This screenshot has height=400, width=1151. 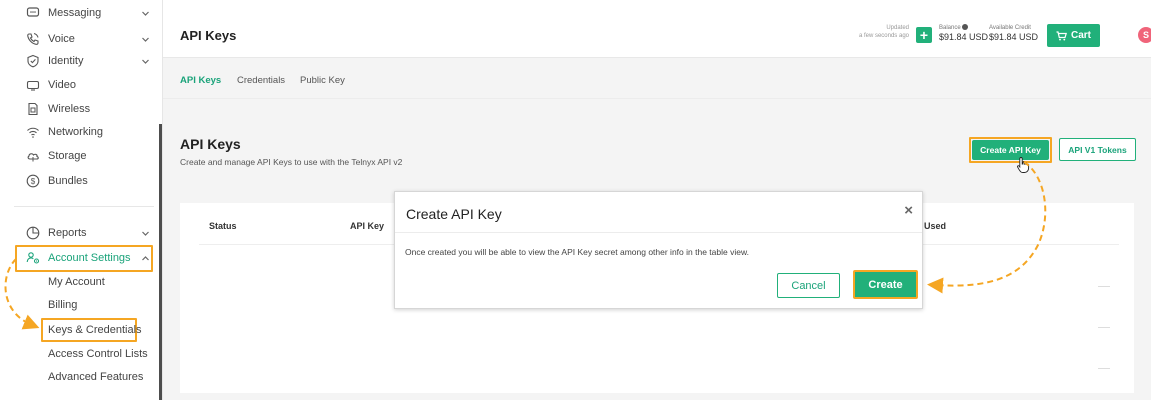 I want to click on tab-credentials: Credentials, so click(x=261, y=80).